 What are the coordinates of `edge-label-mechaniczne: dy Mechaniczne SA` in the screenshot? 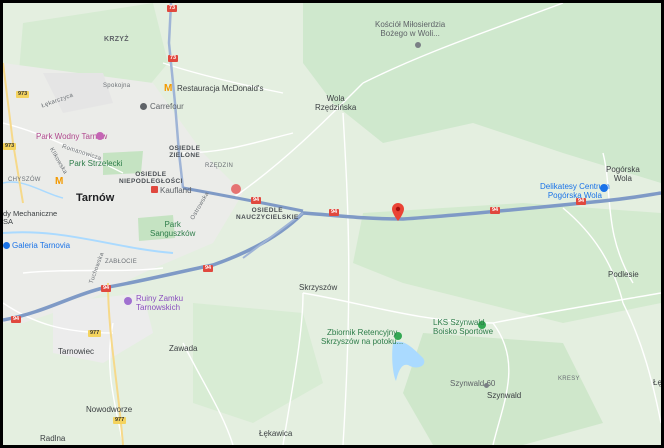 It's located at (30, 218).